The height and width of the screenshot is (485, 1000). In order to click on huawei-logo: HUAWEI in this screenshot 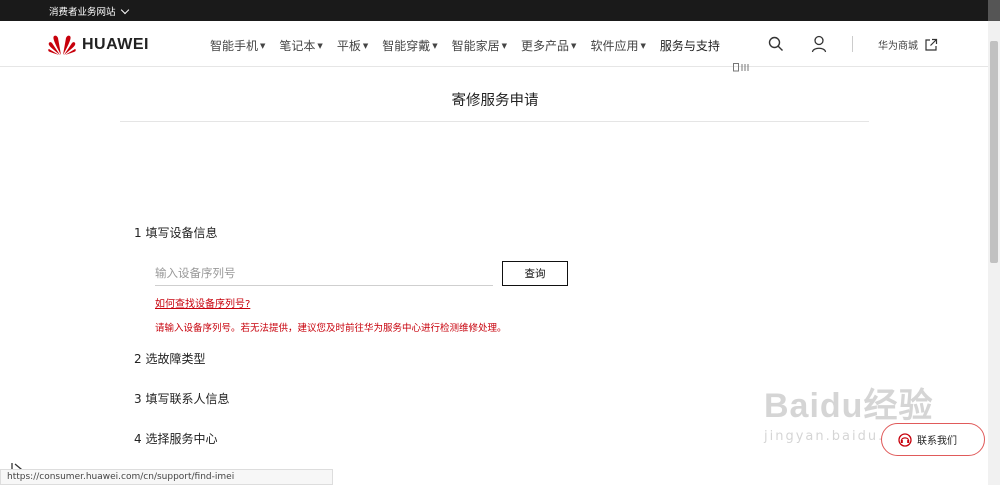, I will do `click(98, 45)`.